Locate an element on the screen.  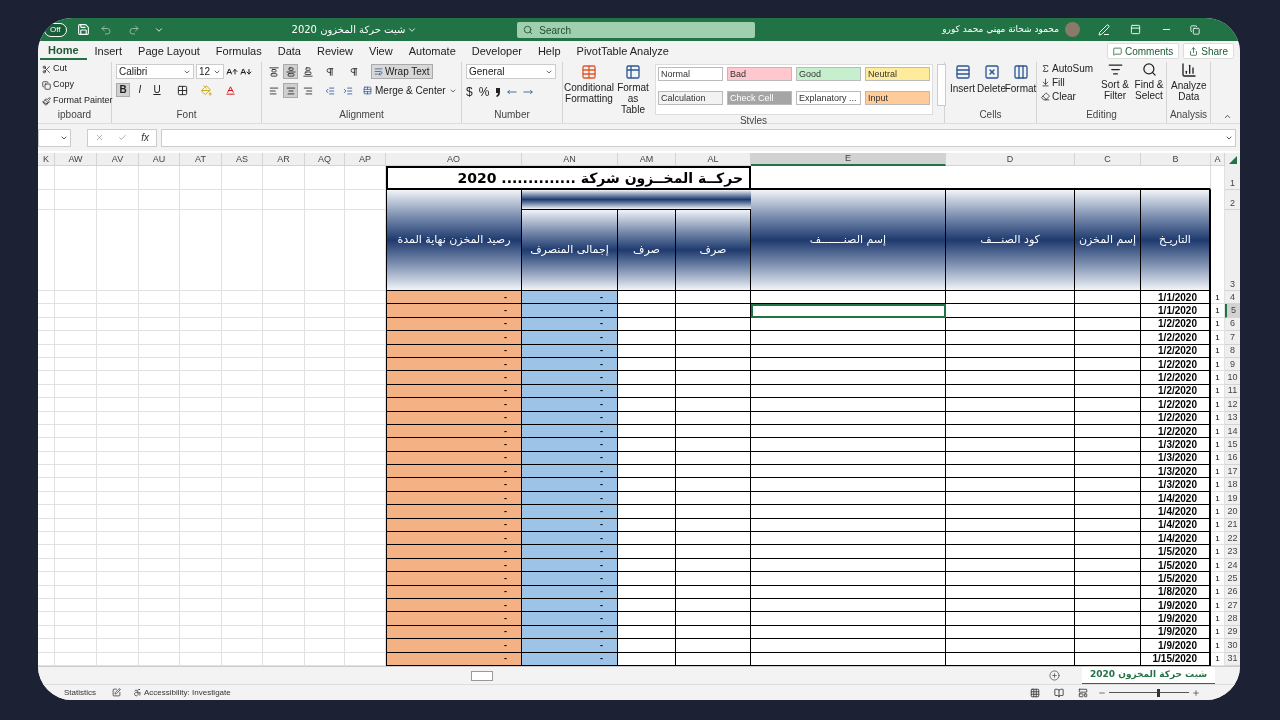
ribbon-tab: Page Layout is located at coordinates (169, 51).